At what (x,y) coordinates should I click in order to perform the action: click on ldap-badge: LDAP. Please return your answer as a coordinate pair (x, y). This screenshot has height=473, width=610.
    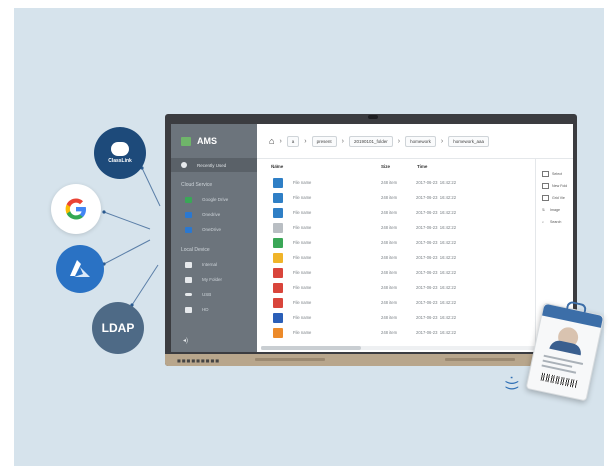
    Looking at the image, I should click on (118, 328).